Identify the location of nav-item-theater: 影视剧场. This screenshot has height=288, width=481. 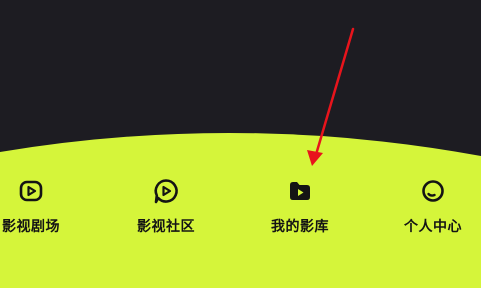
(38, 207).